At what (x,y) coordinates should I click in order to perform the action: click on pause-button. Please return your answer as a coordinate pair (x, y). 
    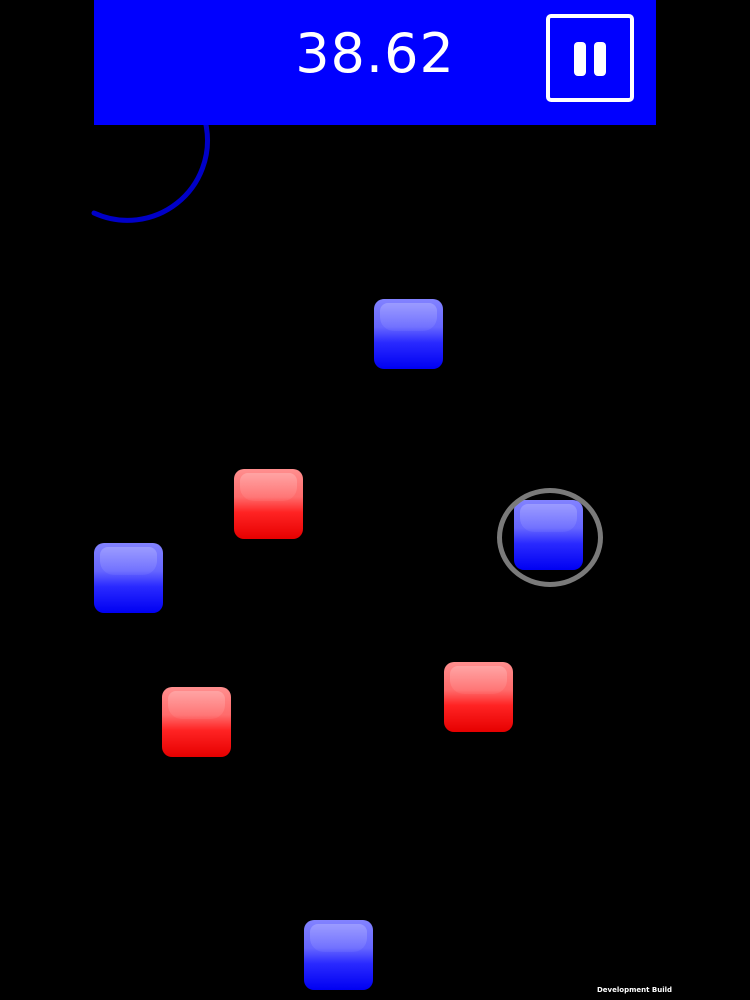
    Looking at the image, I should click on (590, 58).